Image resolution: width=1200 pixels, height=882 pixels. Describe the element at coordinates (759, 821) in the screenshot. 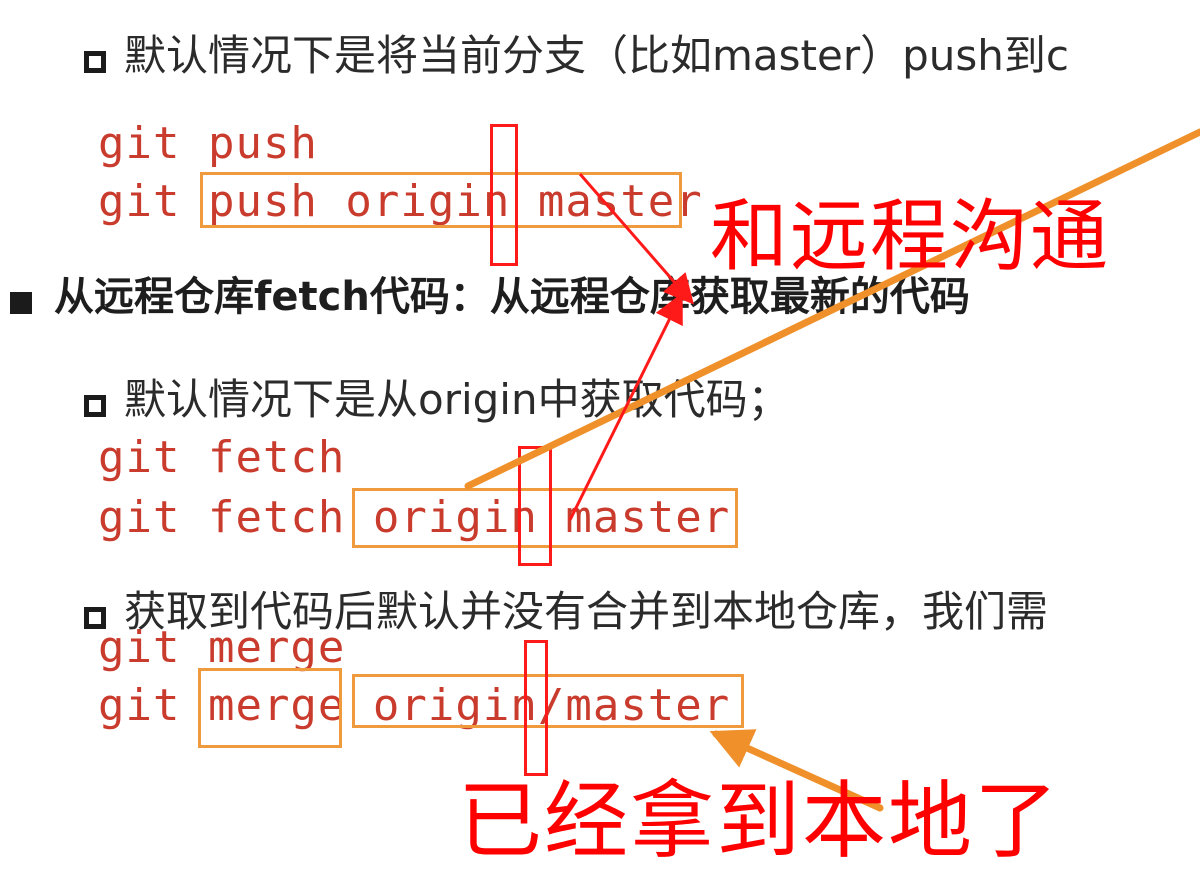

I see `already-local-note: 已经拿到本地了` at that location.